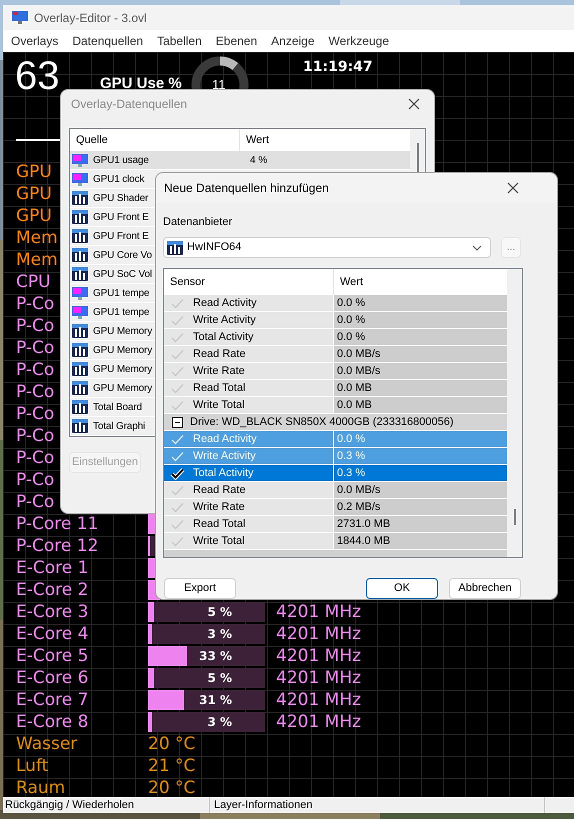 The height and width of the screenshot is (819, 574). I want to click on dialog-button: Abbrechen, so click(485, 588).